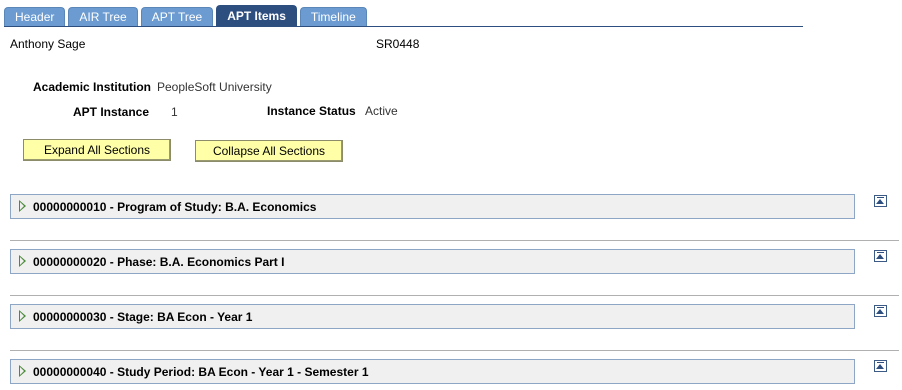  I want to click on section-title: 00000000030 - Stage: BA Econ - Year 1, so click(143, 317).